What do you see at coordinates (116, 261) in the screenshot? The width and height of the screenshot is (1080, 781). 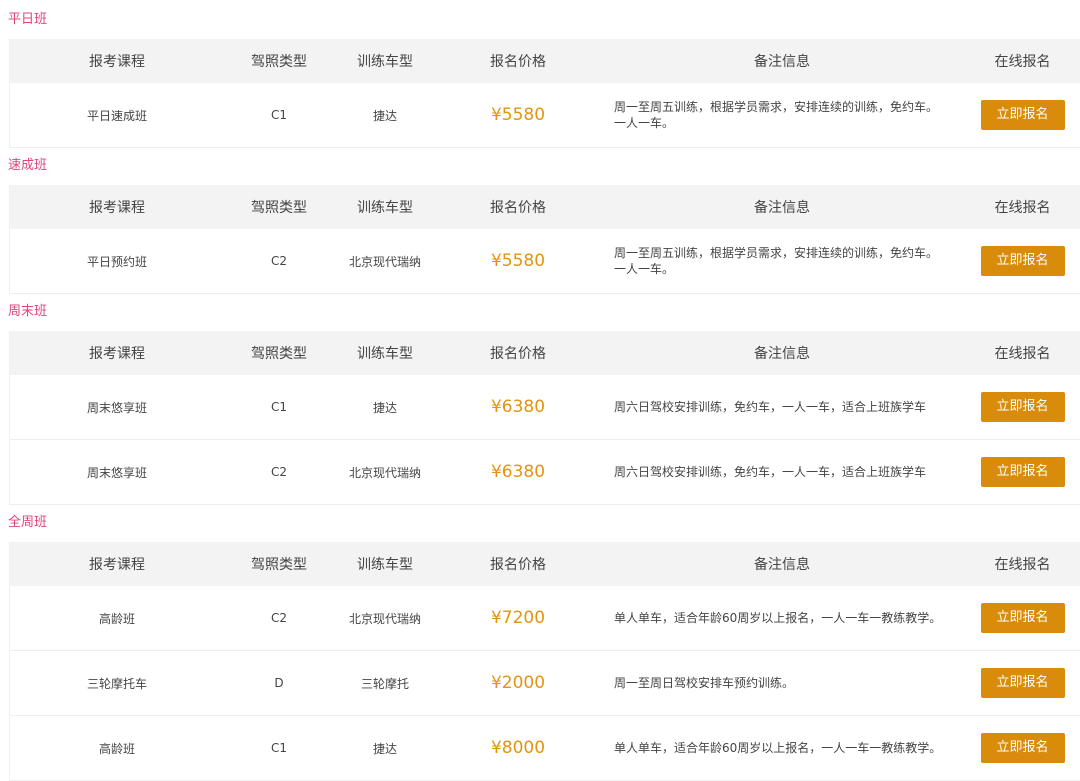 I see `course-name: 平日预约班` at bounding box center [116, 261].